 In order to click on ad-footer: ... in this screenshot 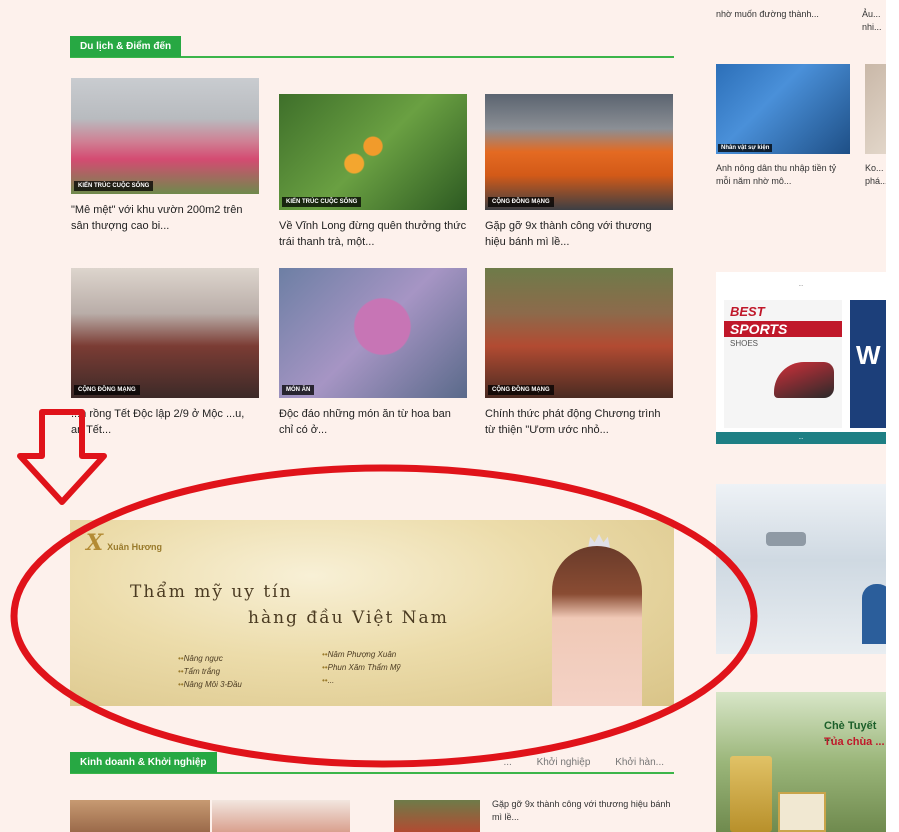, I will do `click(801, 438)`.